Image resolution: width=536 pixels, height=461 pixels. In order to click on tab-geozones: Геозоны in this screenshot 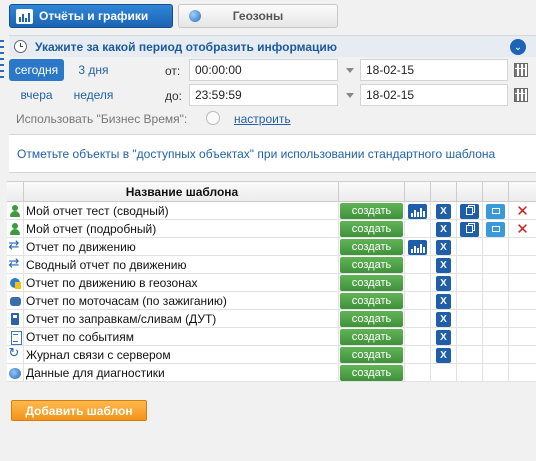, I will do `click(258, 16)`.